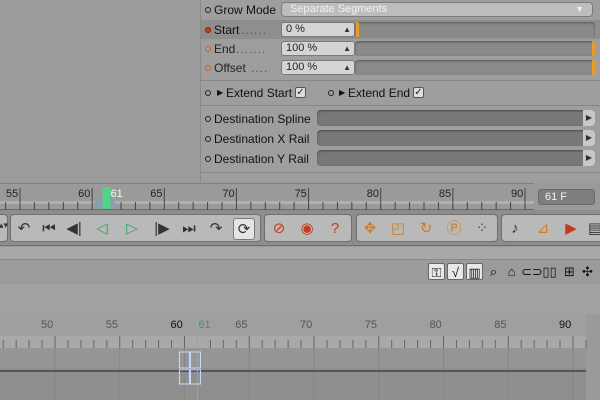 This screenshot has height=400, width=600. What do you see at coordinates (216, 229) in the screenshot?
I see `goto-end-arrow-icon: ↷` at bounding box center [216, 229].